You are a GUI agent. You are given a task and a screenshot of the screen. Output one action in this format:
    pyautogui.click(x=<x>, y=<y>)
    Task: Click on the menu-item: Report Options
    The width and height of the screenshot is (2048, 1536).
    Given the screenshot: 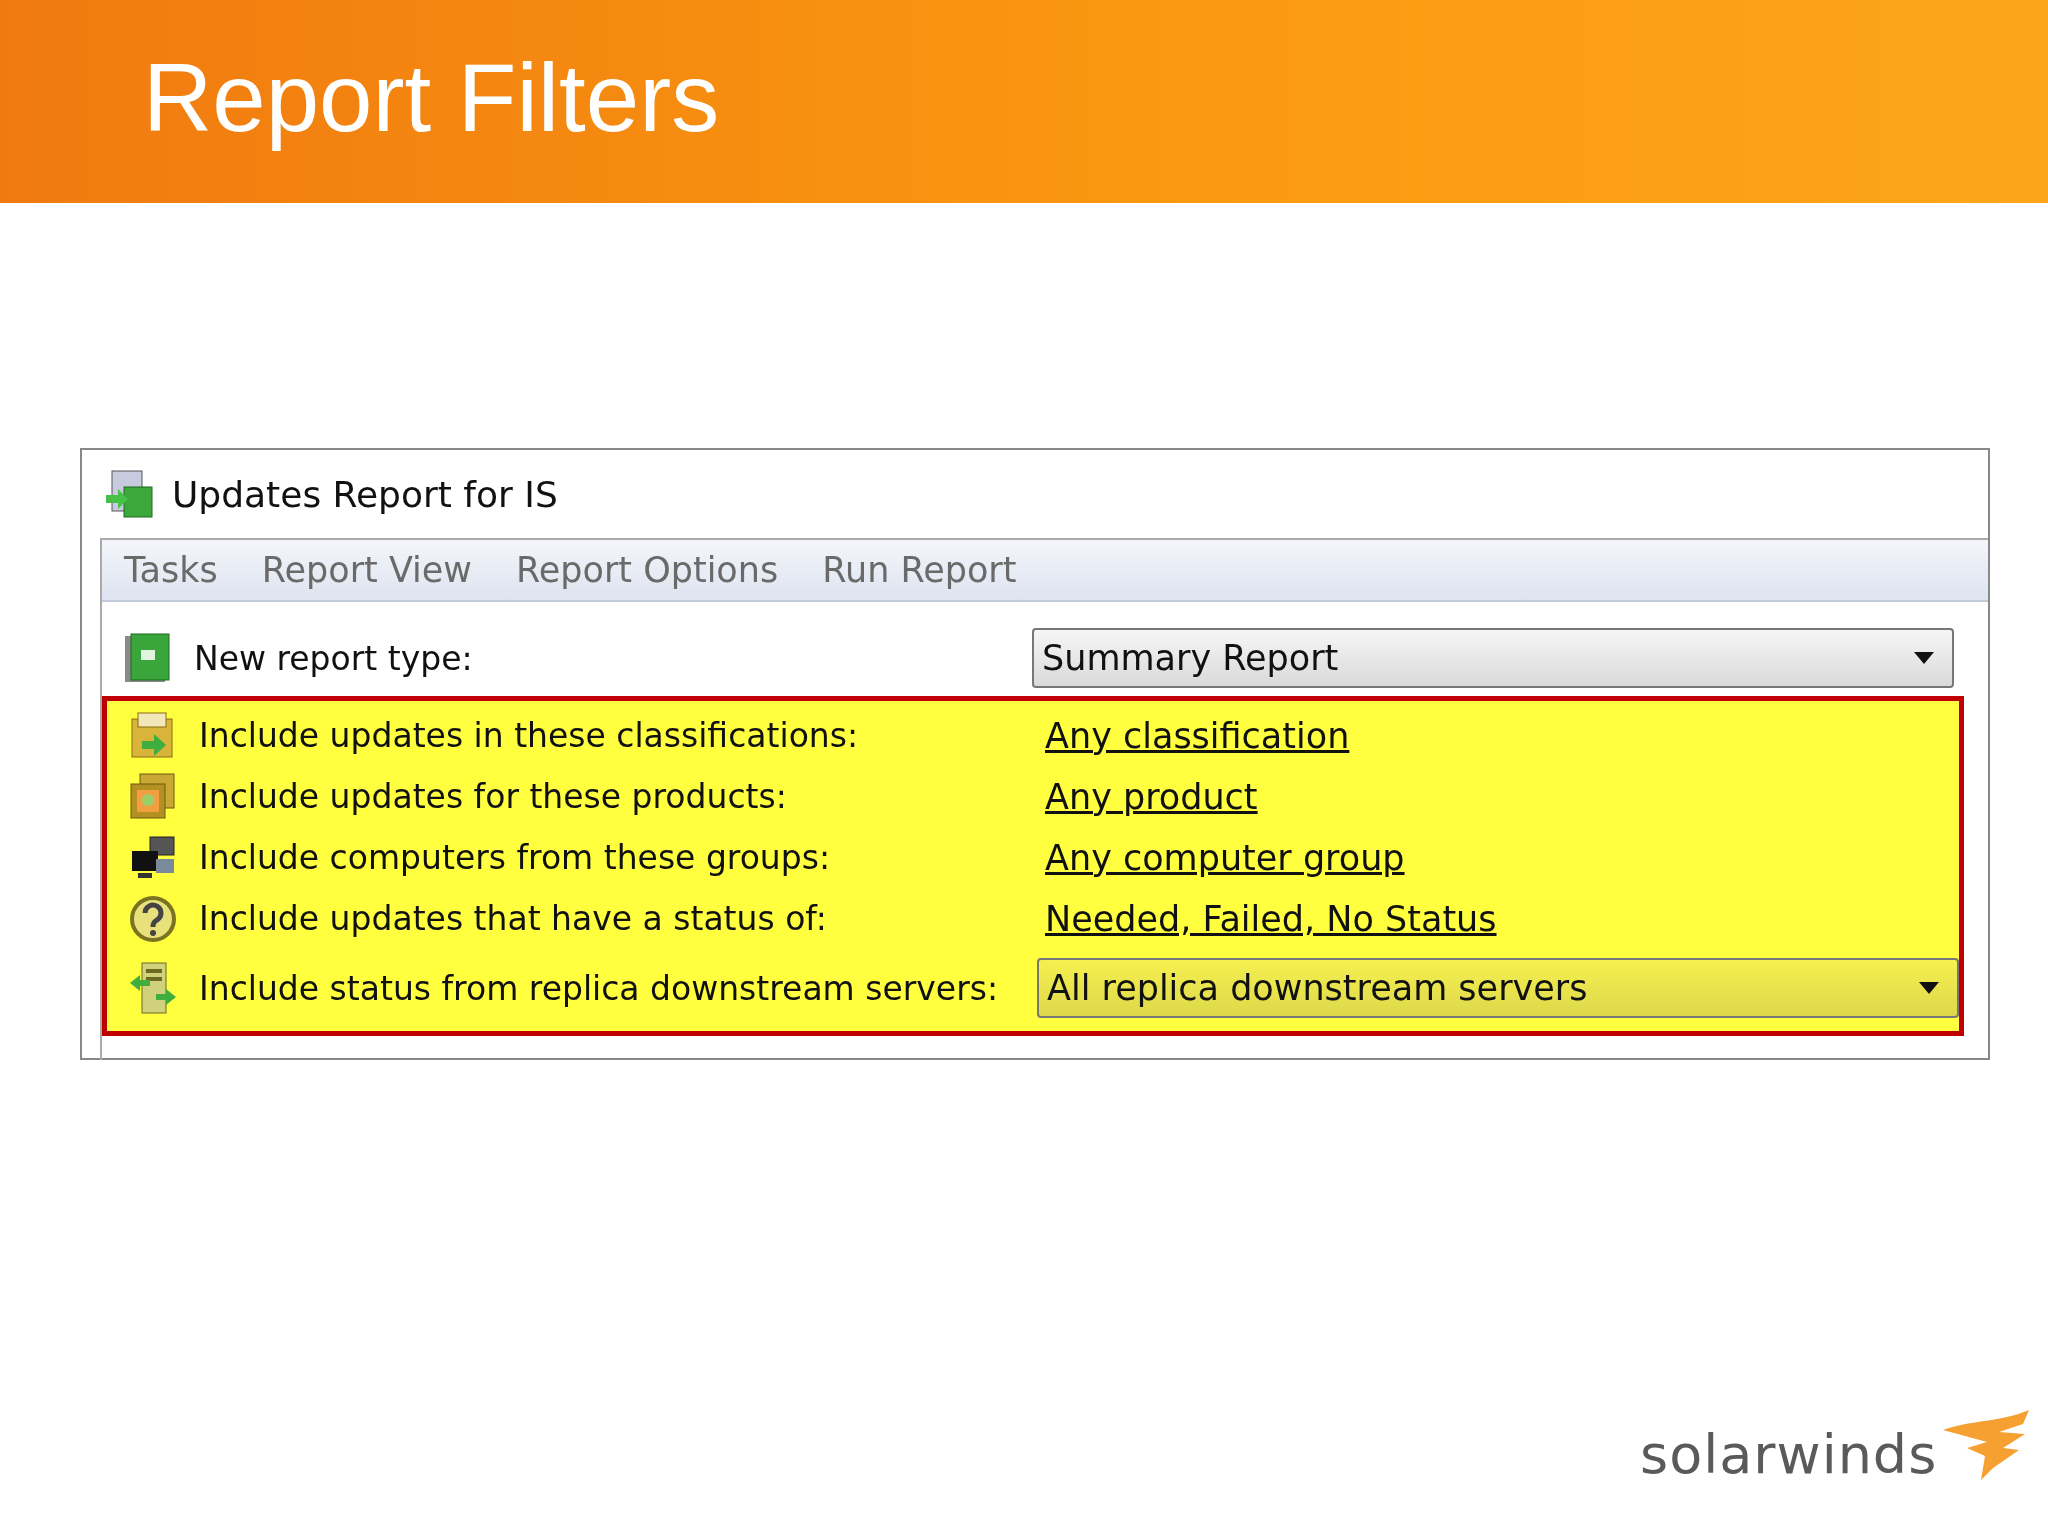 What is the action you would take?
    pyautogui.click(x=647, y=570)
    